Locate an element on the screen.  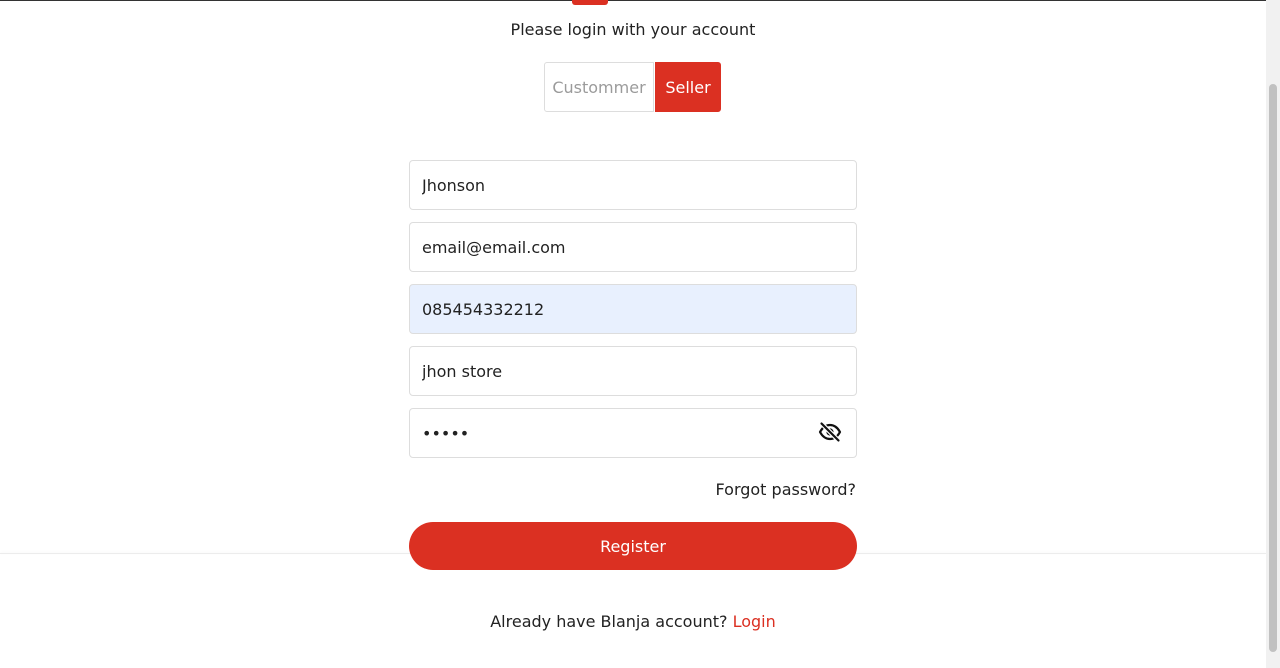
email-input is located at coordinates (633, 247).